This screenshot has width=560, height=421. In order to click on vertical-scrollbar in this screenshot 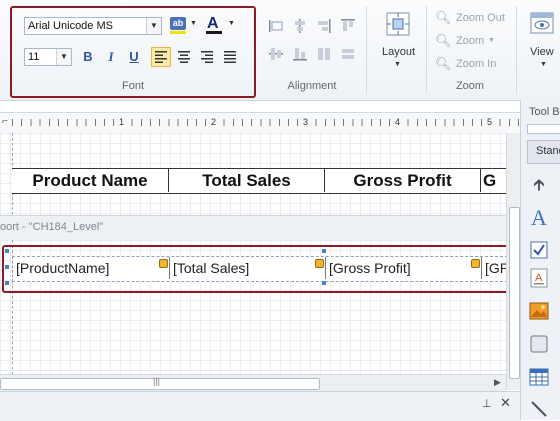, I will do `click(513, 261)`.